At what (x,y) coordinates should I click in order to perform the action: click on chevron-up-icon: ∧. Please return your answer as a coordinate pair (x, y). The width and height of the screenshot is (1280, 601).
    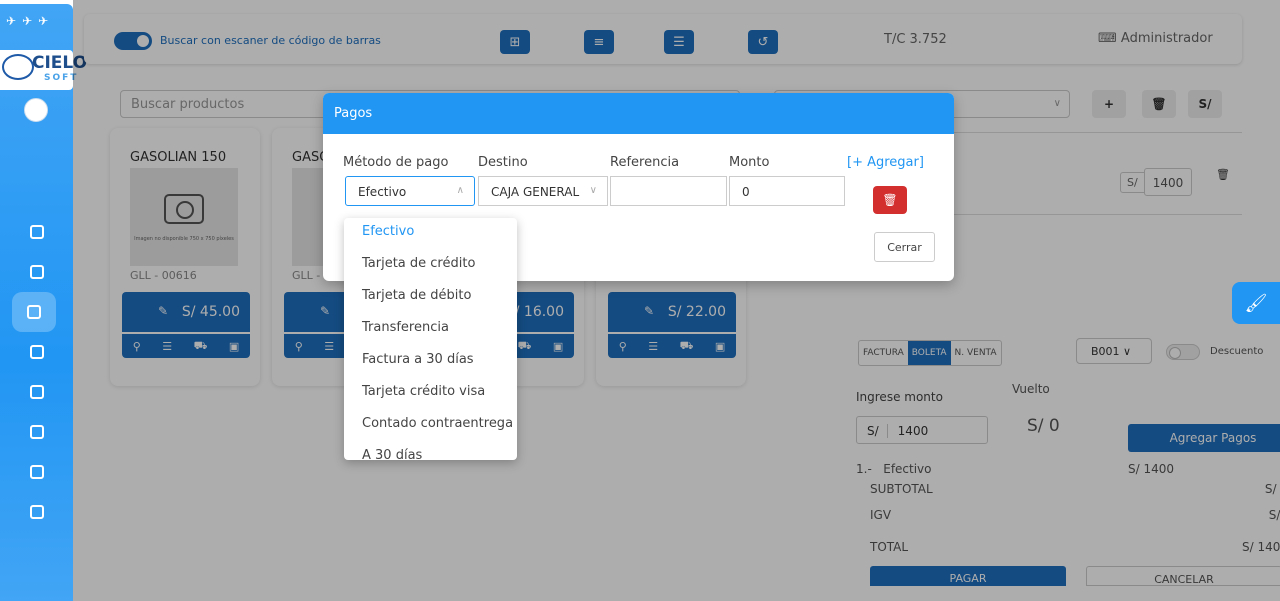
    Looking at the image, I should click on (460, 190).